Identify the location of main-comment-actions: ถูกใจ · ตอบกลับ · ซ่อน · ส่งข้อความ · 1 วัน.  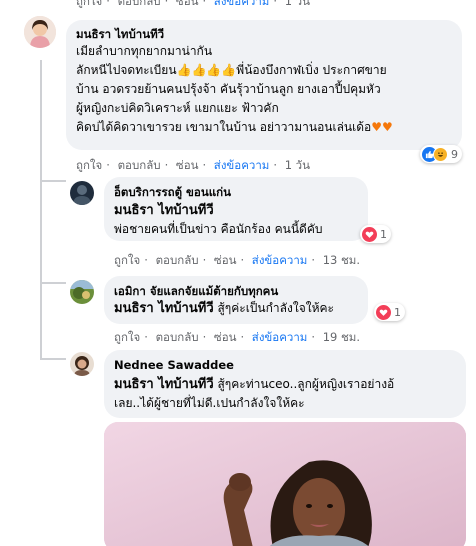
(193, 165).